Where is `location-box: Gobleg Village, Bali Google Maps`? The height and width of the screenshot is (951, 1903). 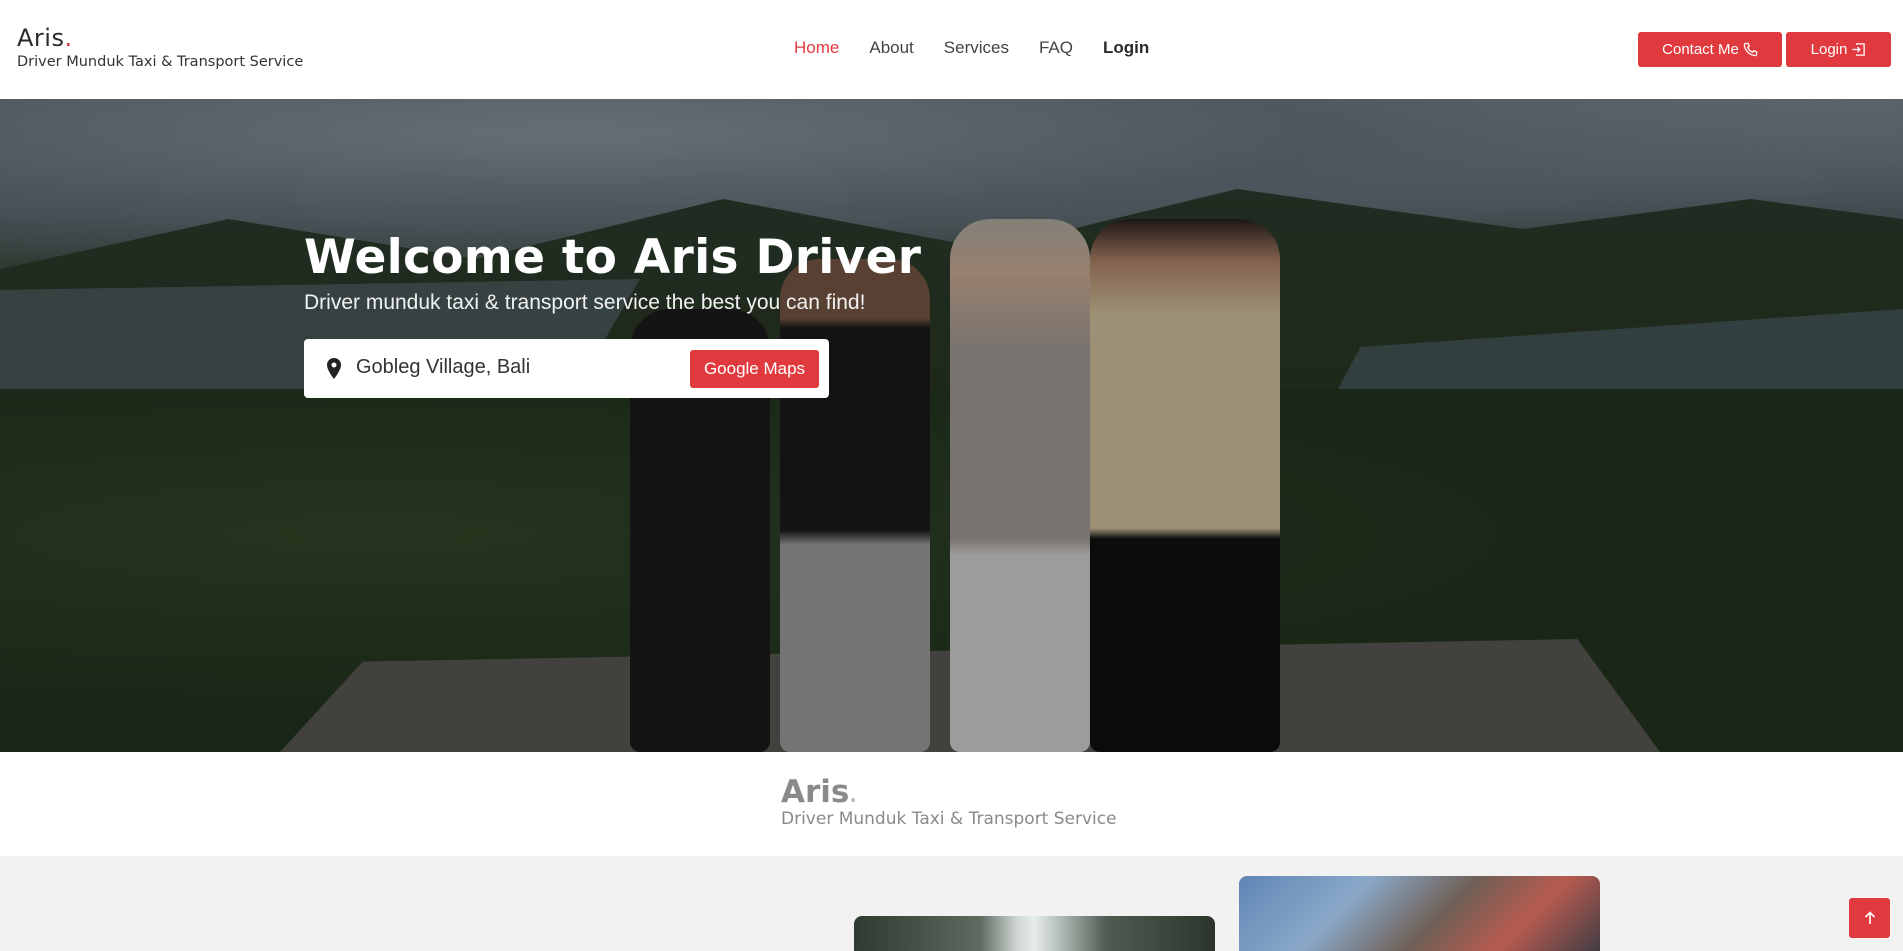
location-box: Gobleg Village, Bali Google Maps is located at coordinates (566, 368).